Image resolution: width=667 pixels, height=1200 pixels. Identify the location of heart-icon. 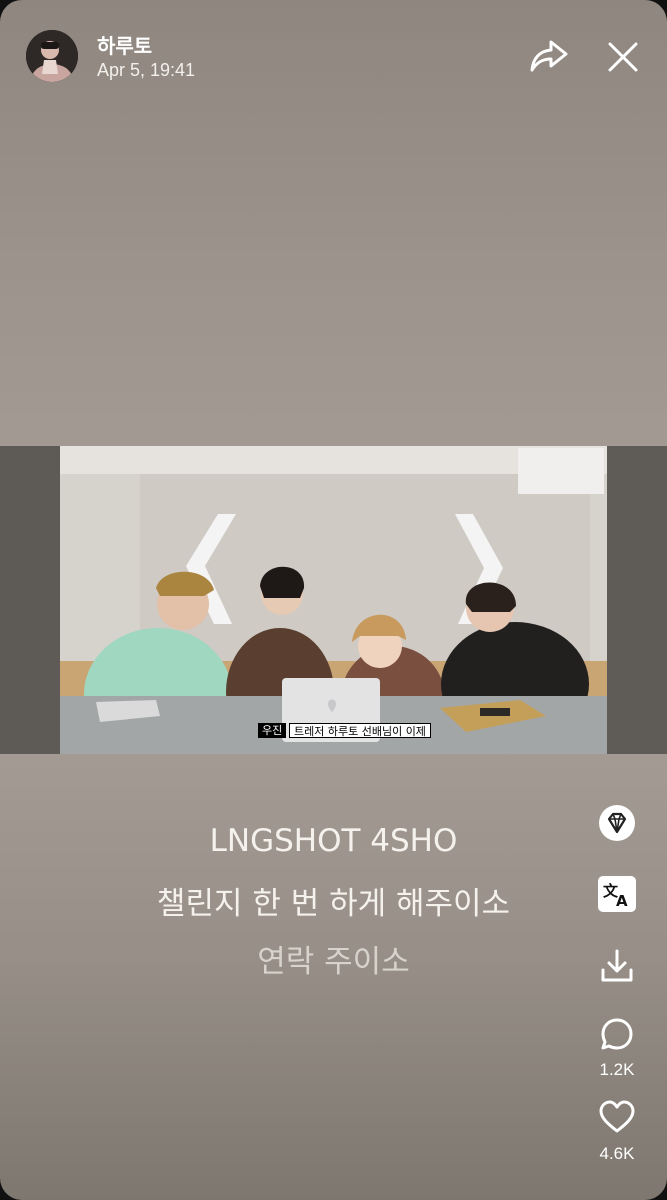
(617, 1117).